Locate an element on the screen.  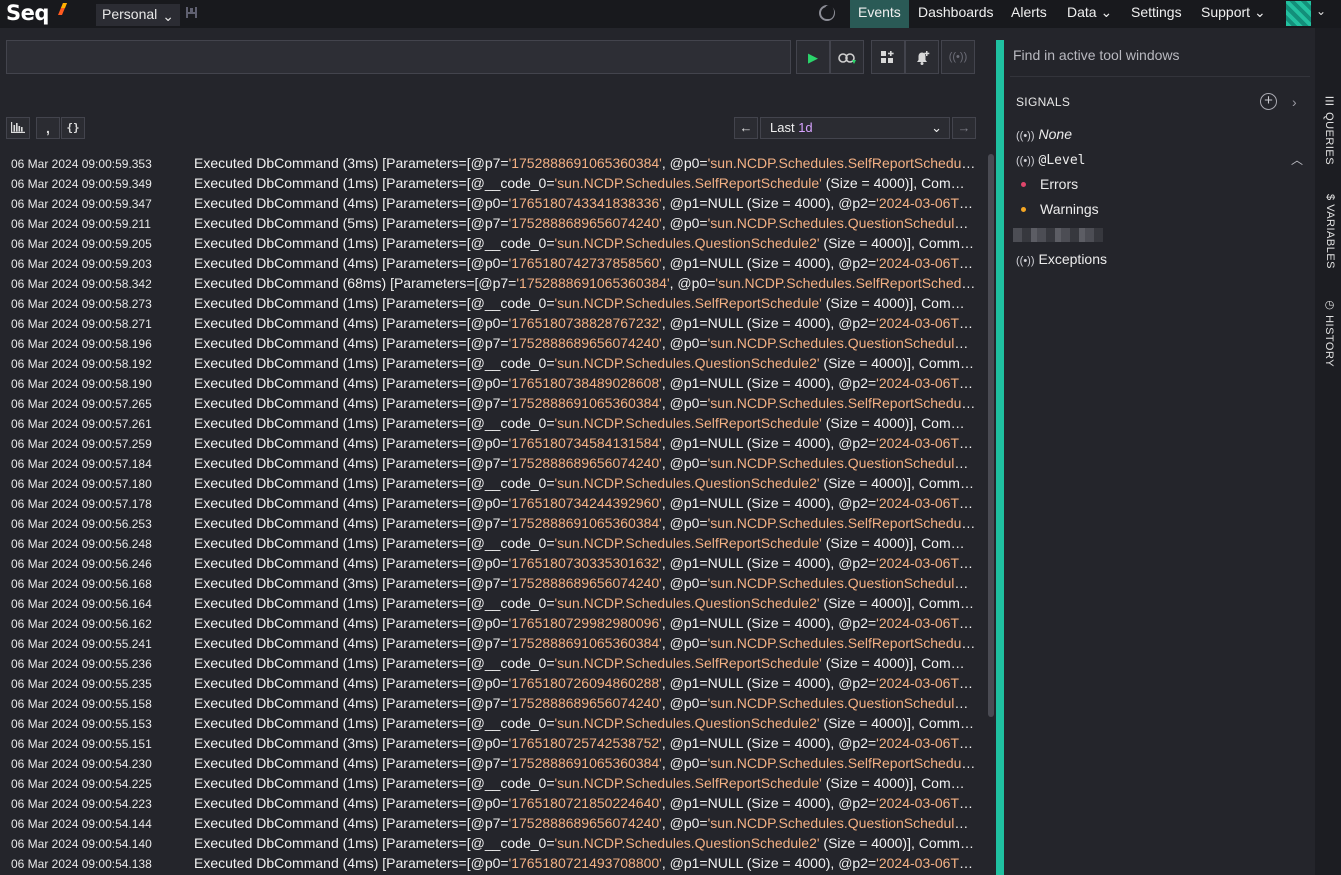
events-scrollbar is located at coordinates (991, 435).